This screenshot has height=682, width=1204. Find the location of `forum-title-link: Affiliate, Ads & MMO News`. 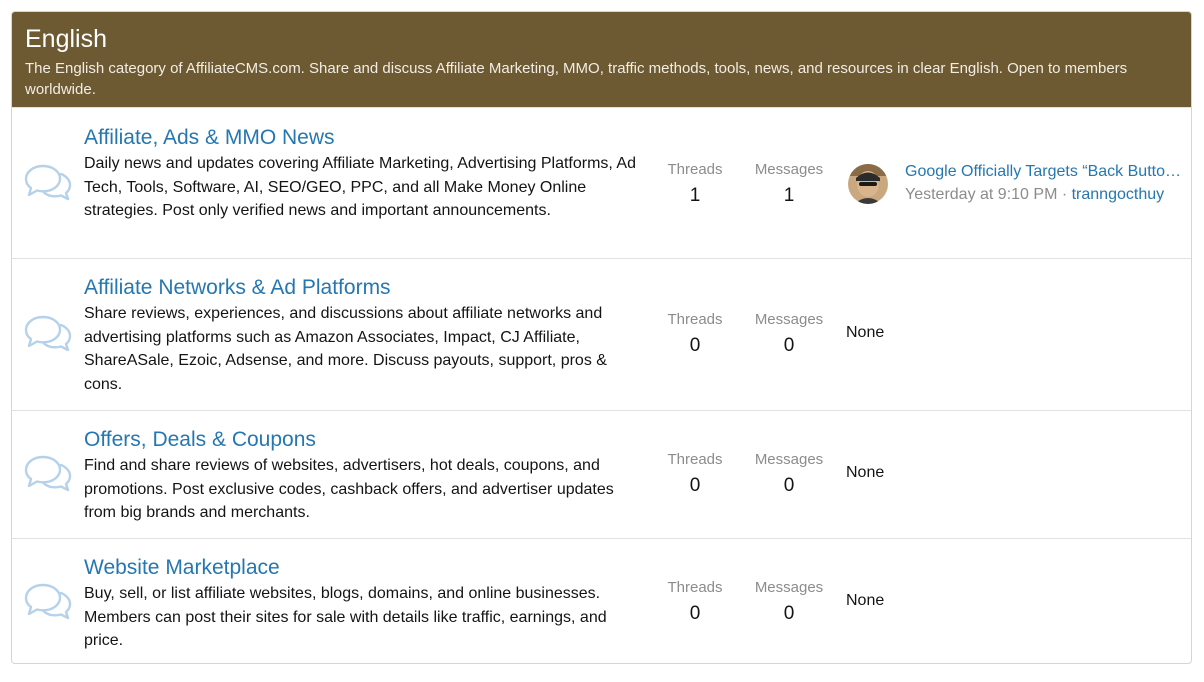

forum-title-link: Affiliate, Ads & MMO News is located at coordinates (364, 138).